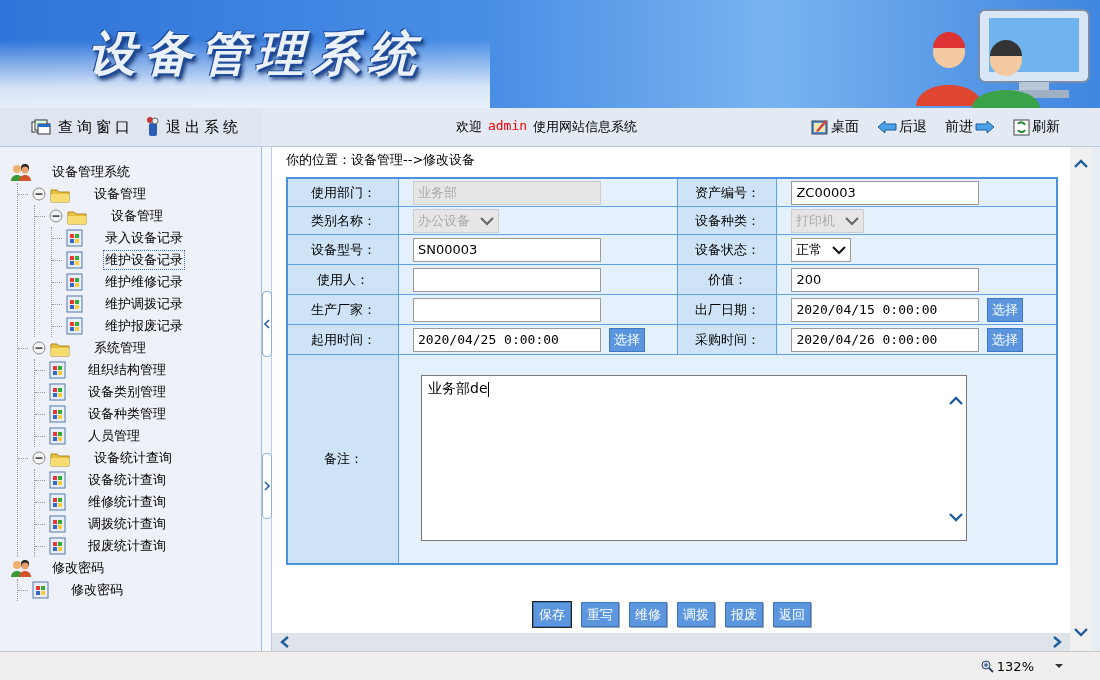 The width and height of the screenshot is (1100, 680). Describe the element at coordinates (114, 436) in the screenshot. I see `tree-item: 人员管理` at that location.